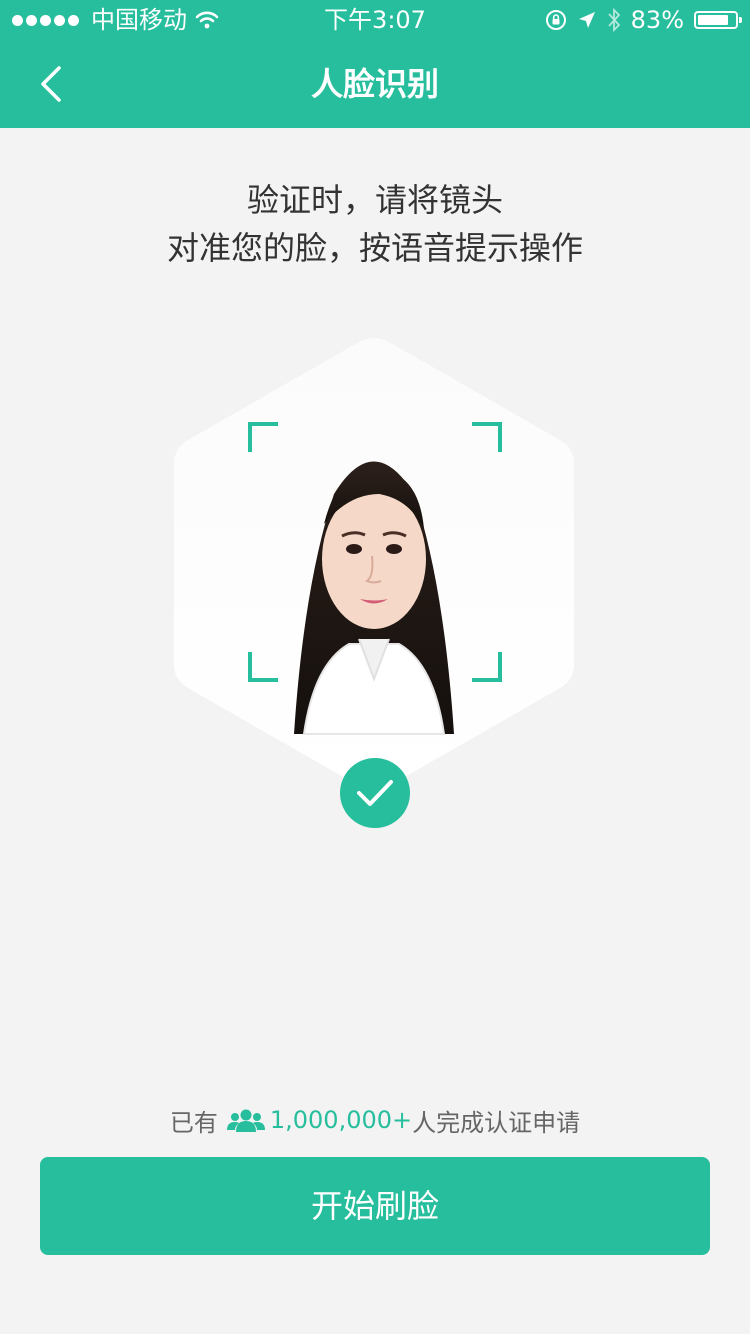  I want to click on start-face-scan-button: 开始刷脸, so click(375, 1206).